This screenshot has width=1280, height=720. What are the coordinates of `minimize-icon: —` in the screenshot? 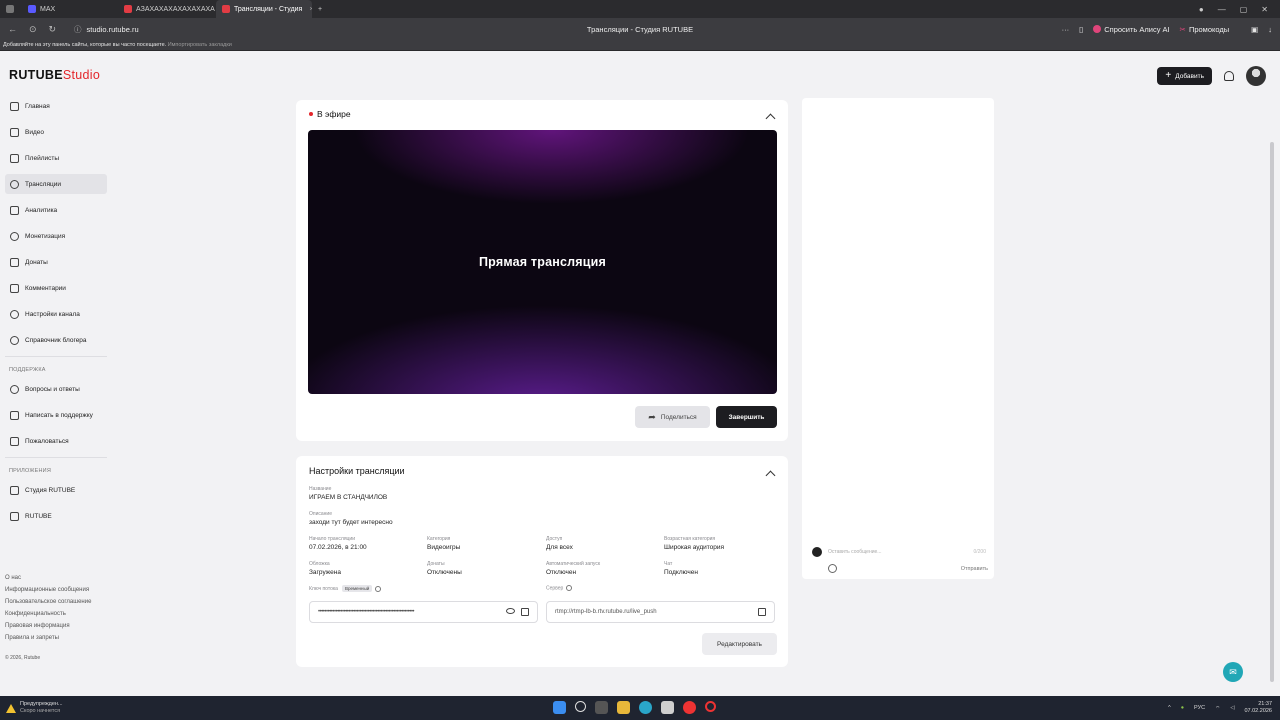 It's located at (1222, 9).